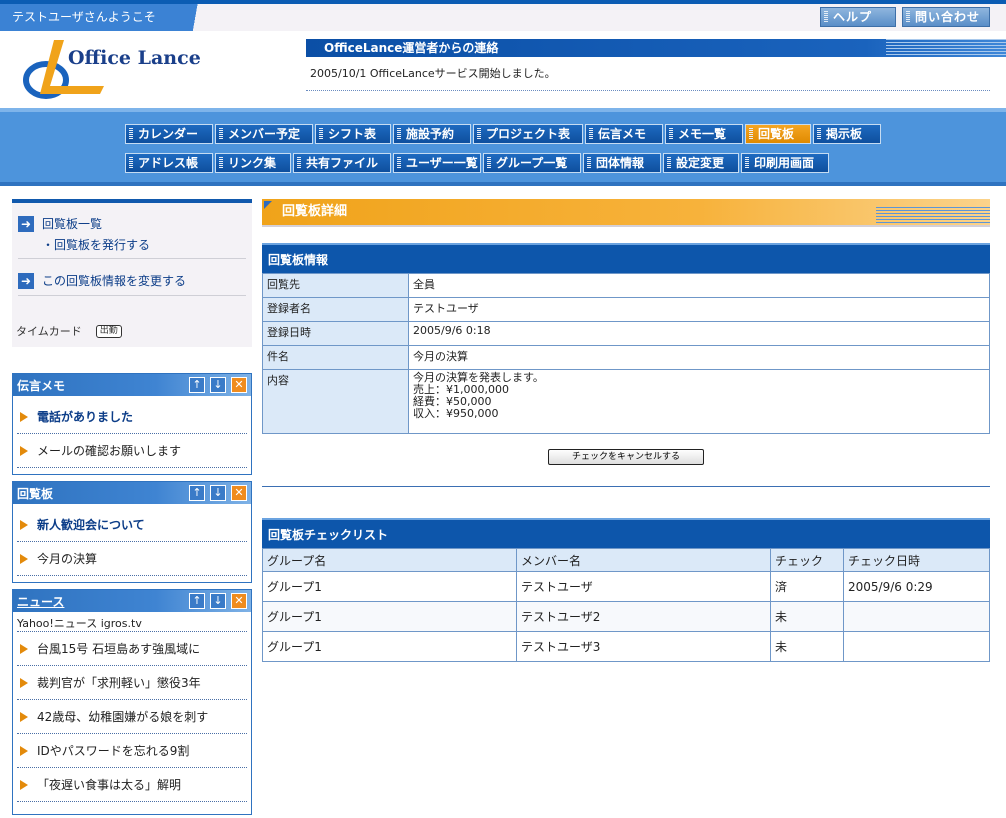 The width and height of the screenshot is (1006, 818). I want to click on notice-title: OfficeLance運営者からの連絡, so click(656, 48).